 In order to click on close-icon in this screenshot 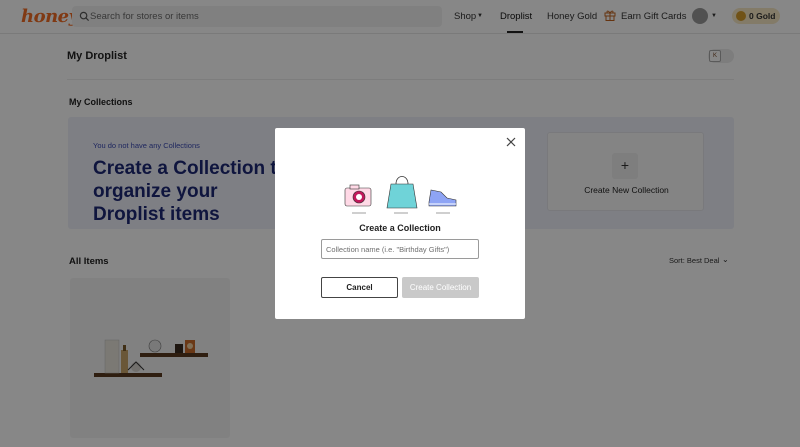, I will do `click(511, 142)`.